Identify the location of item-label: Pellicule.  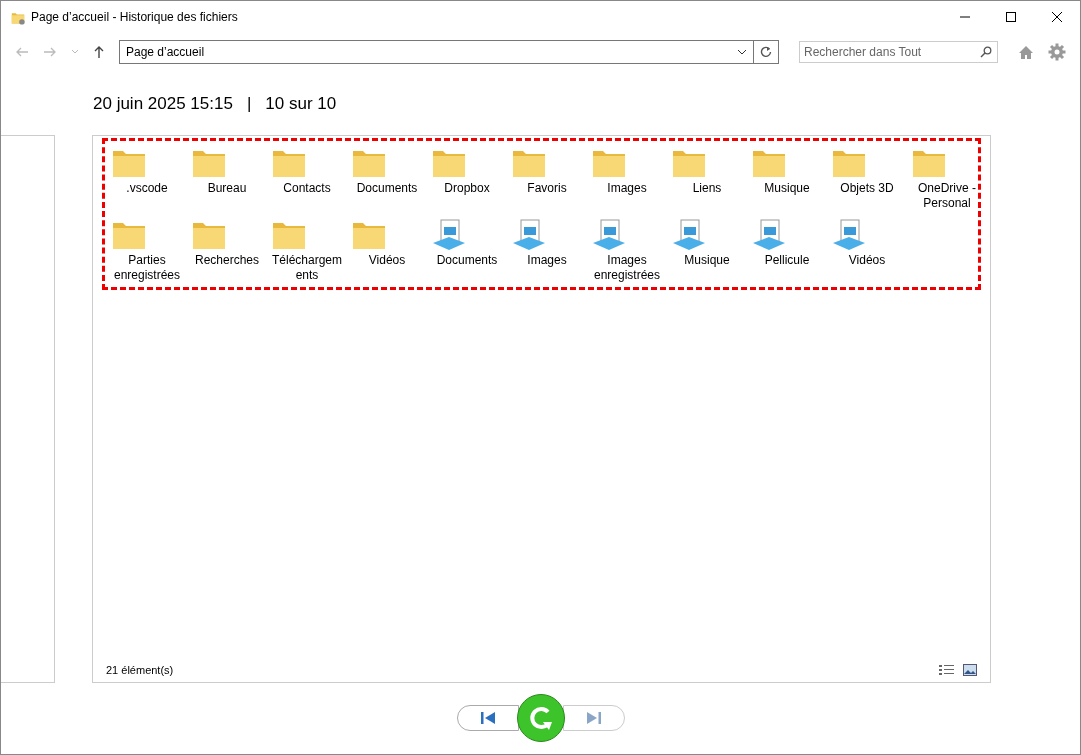
(787, 260).